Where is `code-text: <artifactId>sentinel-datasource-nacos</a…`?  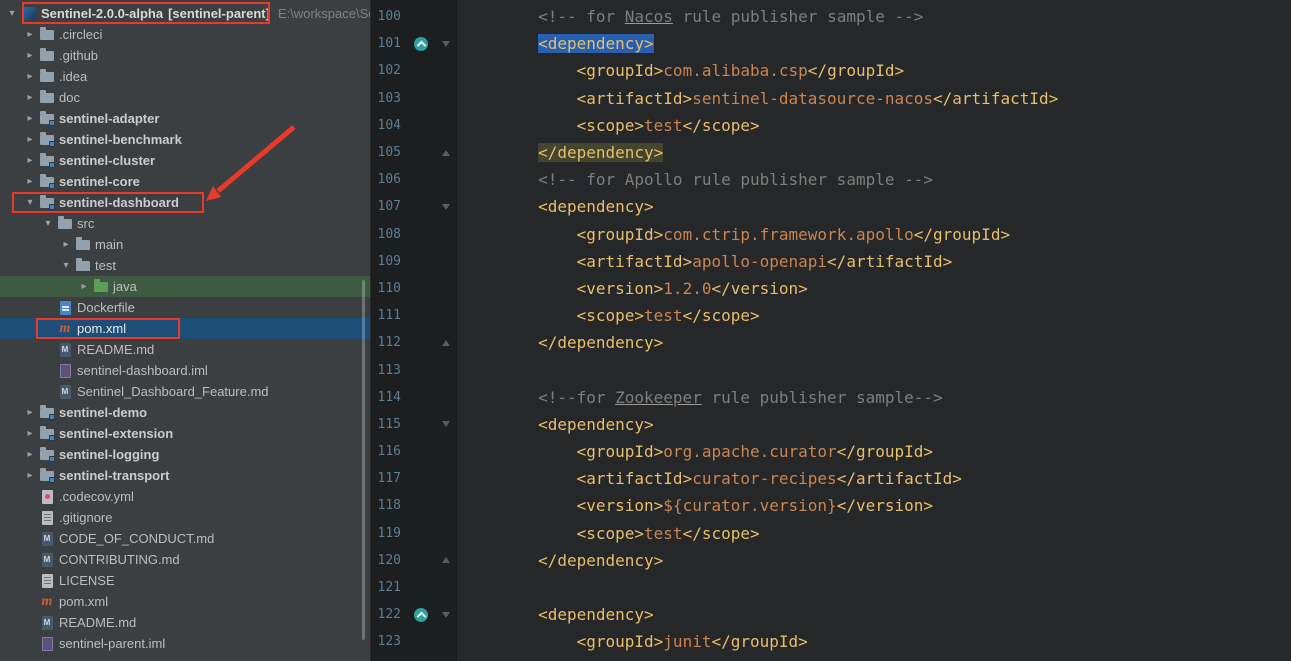
code-text: <artifactId>sentinel-datasource-nacos</a… is located at coordinates (758, 98).